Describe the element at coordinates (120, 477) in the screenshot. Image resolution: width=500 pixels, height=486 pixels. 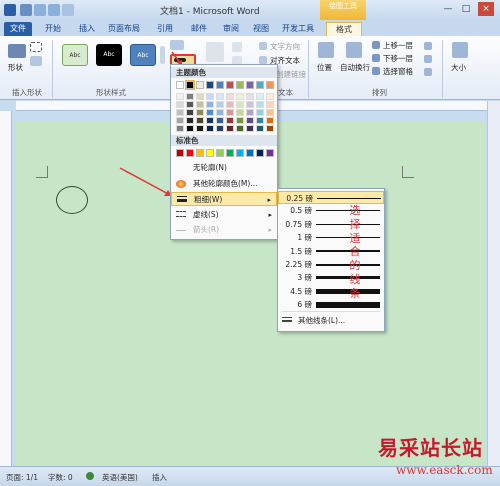
I see `language-indicator: 英语(美国)` at that location.